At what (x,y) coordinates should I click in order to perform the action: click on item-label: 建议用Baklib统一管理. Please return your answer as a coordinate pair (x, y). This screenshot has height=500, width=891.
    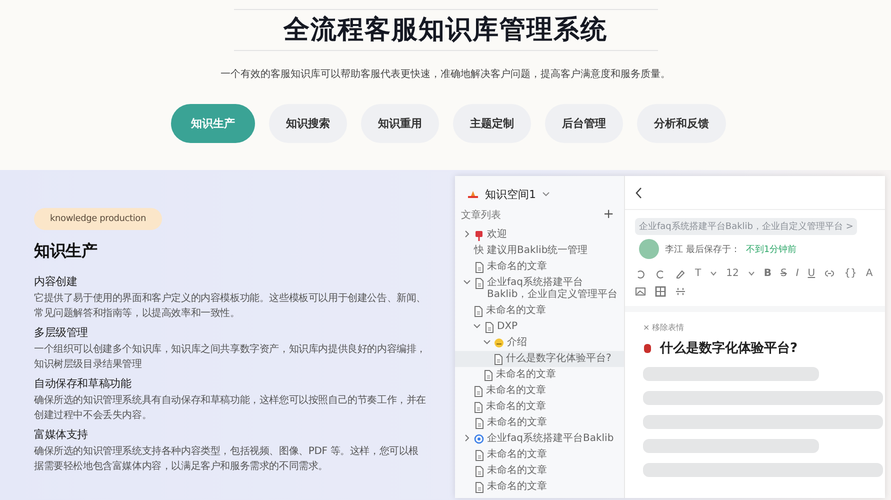
    Looking at the image, I should click on (537, 251).